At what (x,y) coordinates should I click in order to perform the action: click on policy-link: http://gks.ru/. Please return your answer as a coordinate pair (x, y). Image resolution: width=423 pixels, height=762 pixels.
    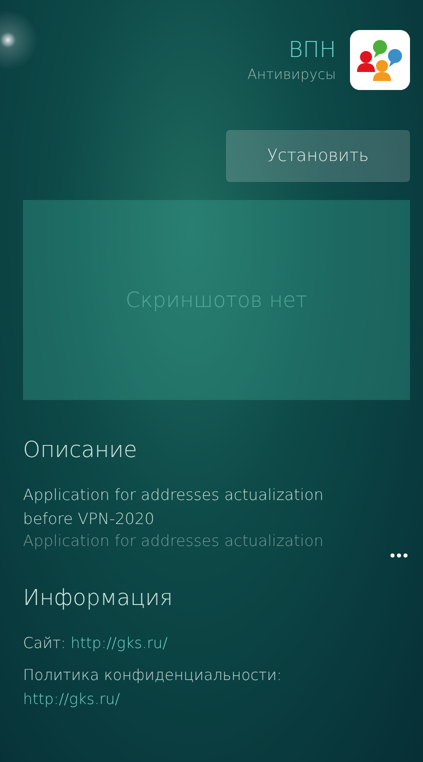
    Looking at the image, I should click on (71, 699).